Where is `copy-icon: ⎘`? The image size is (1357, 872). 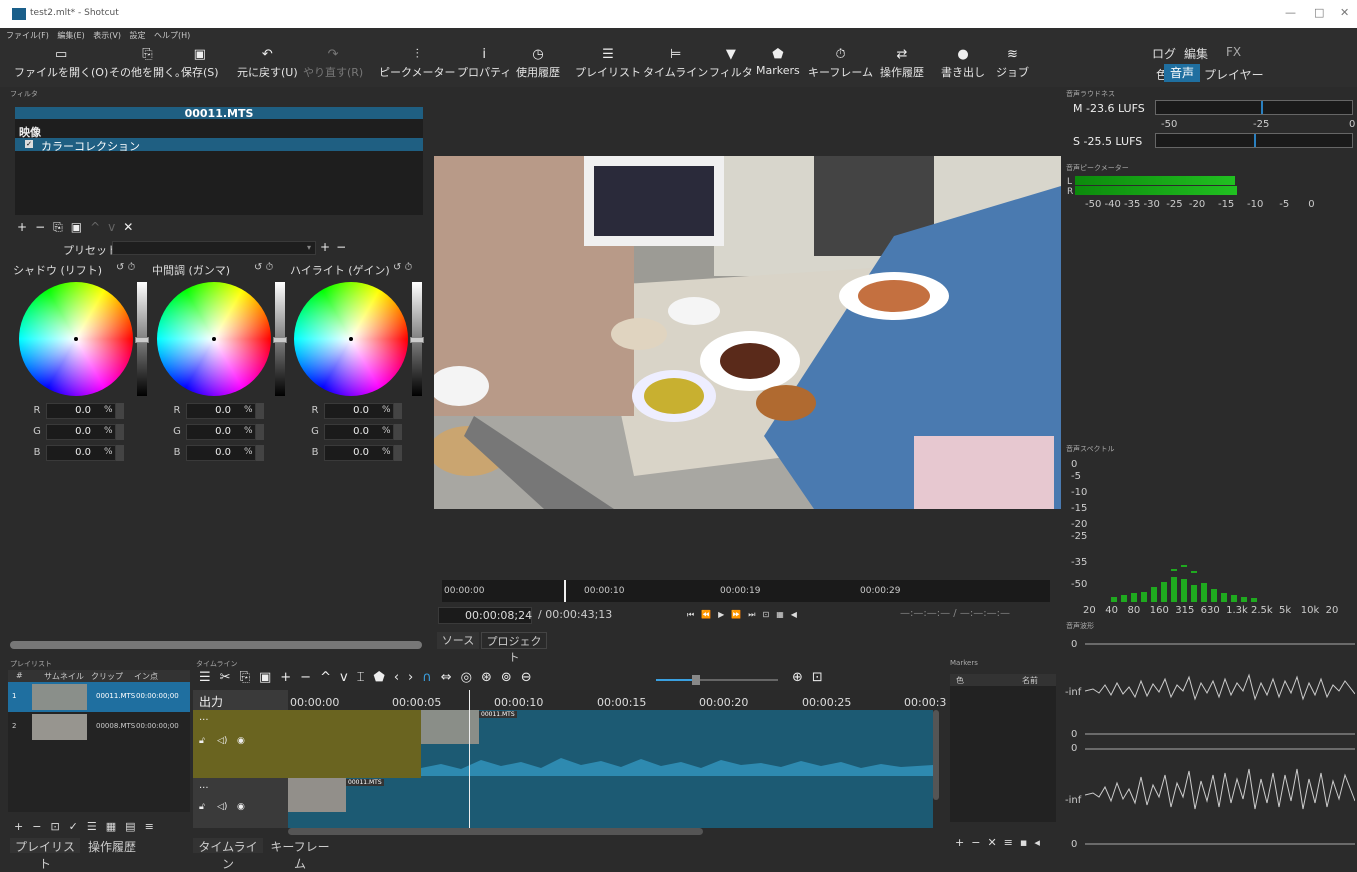 copy-icon: ⎘ is located at coordinates (249, 677).